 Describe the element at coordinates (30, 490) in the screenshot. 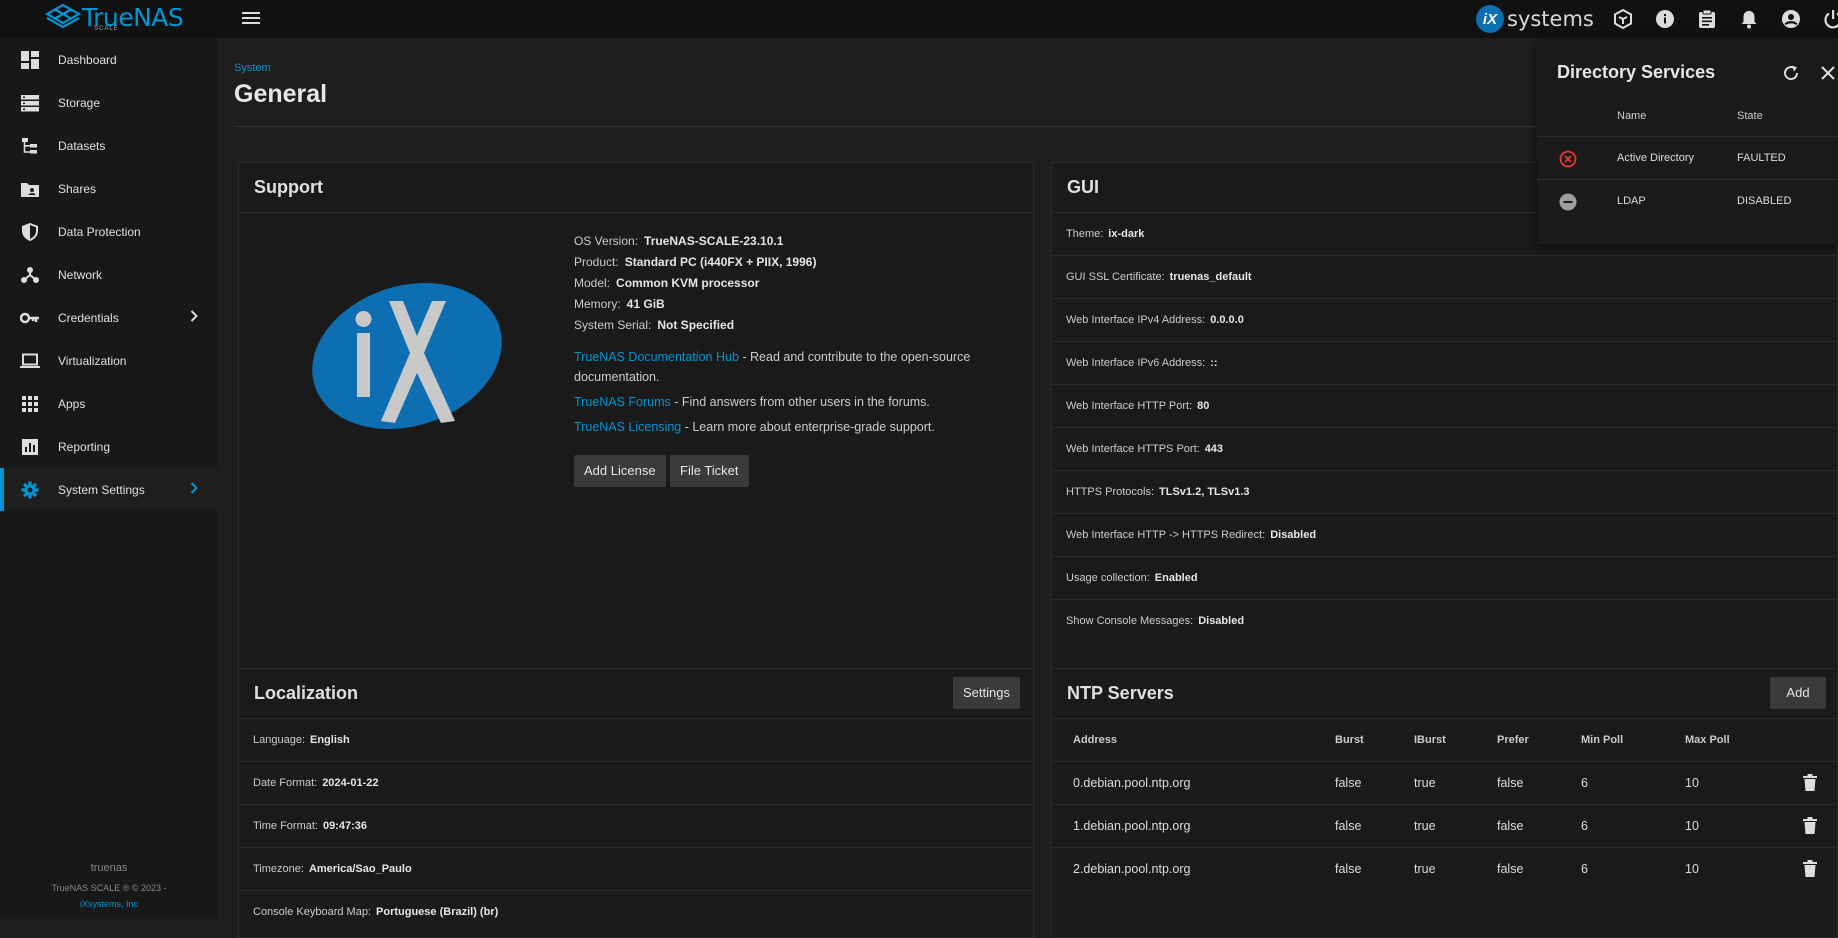

I see `gear-icon` at that location.